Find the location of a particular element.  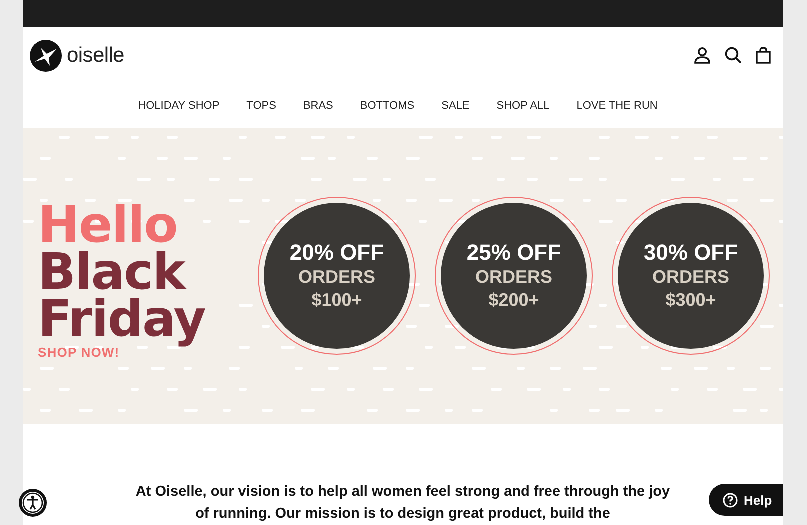

offer-amount: $200+ is located at coordinates (514, 300).